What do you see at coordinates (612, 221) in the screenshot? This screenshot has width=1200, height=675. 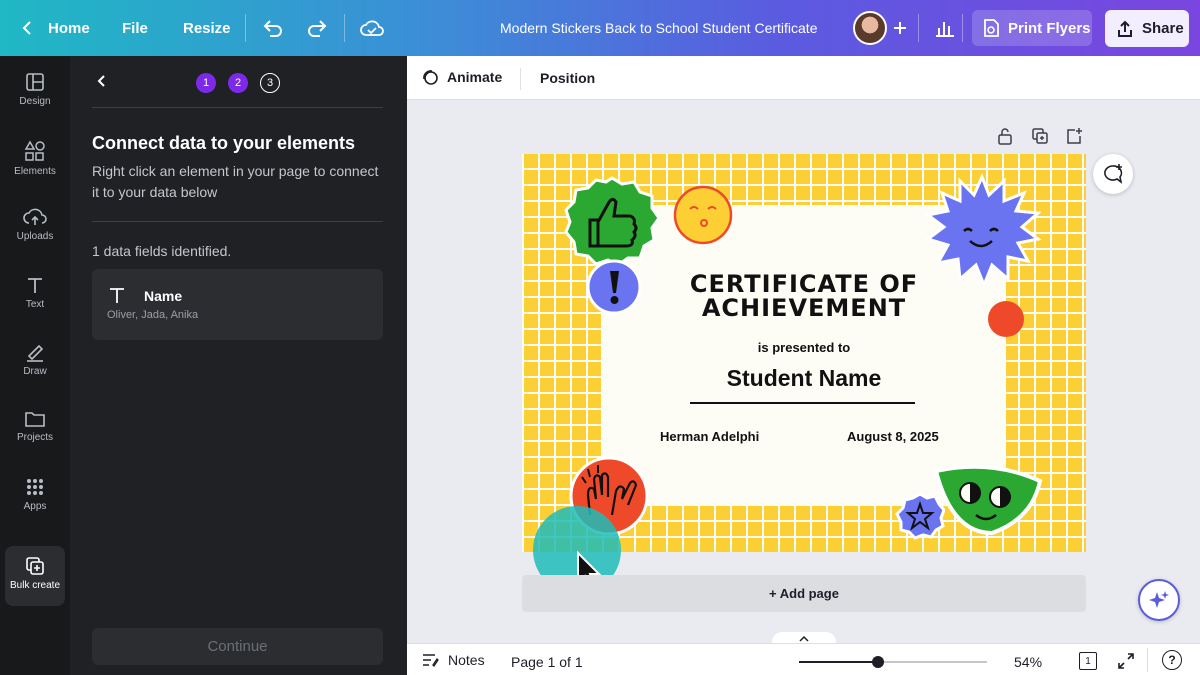 I see `thumbs-up-sticker` at bounding box center [612, 221].